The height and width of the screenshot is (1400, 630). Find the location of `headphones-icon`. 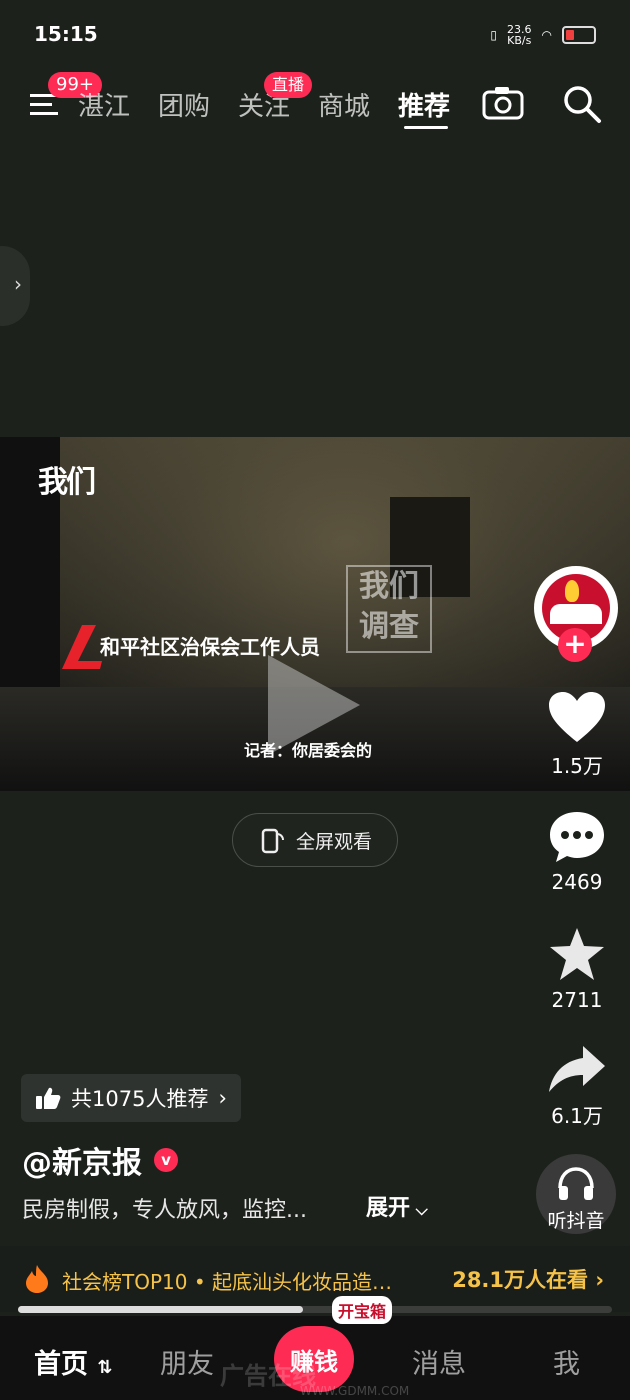

headphones-icon is located at coordinates (576, 1183).